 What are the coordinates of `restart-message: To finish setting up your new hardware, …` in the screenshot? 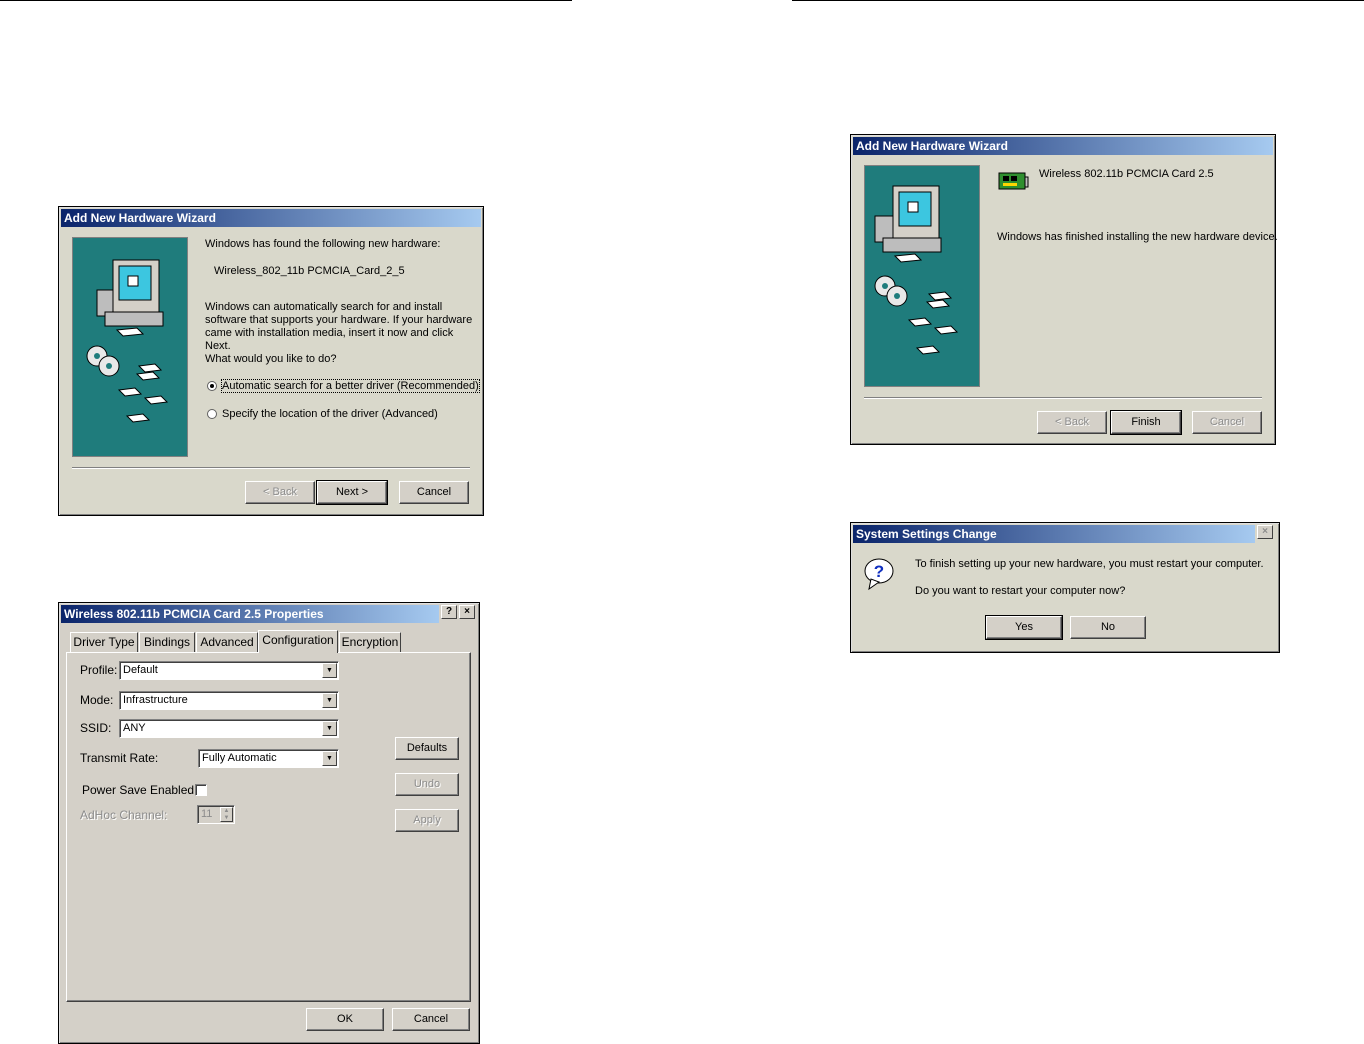 It's located at (1089, 564).